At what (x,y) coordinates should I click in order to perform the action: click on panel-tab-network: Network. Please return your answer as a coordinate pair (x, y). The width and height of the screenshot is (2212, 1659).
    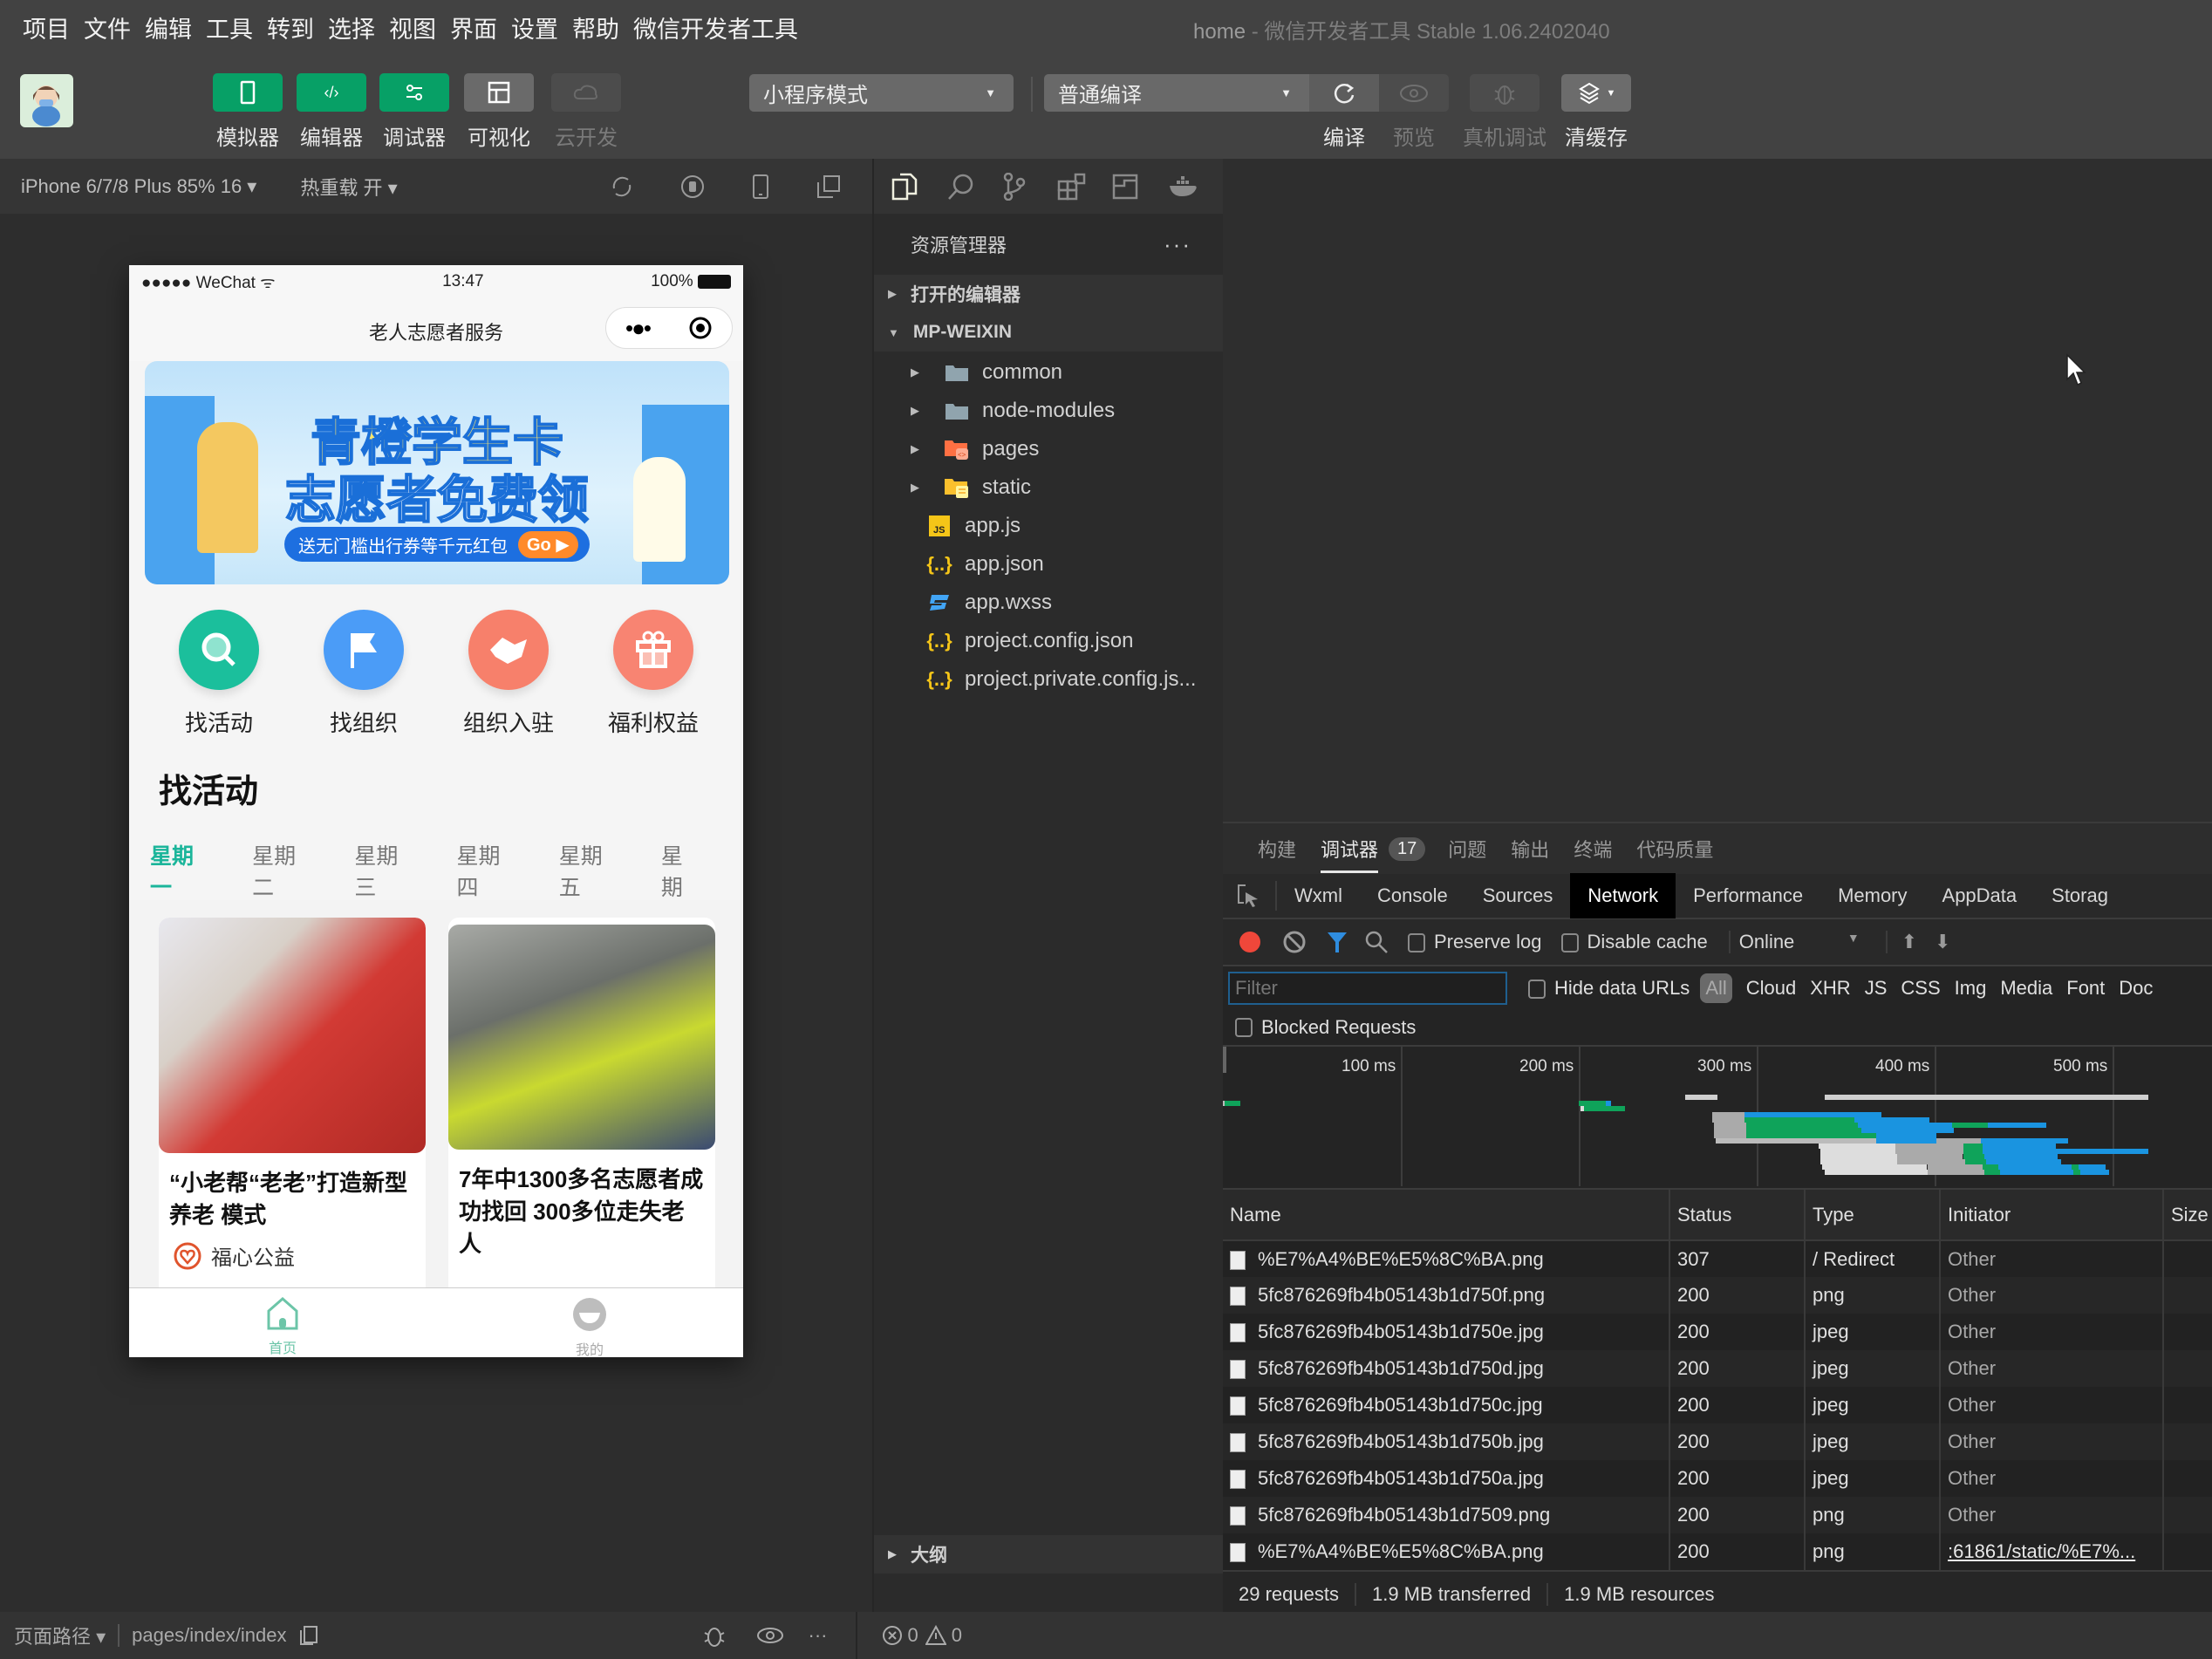
    Looking at the image, I should click on (1623, 895).